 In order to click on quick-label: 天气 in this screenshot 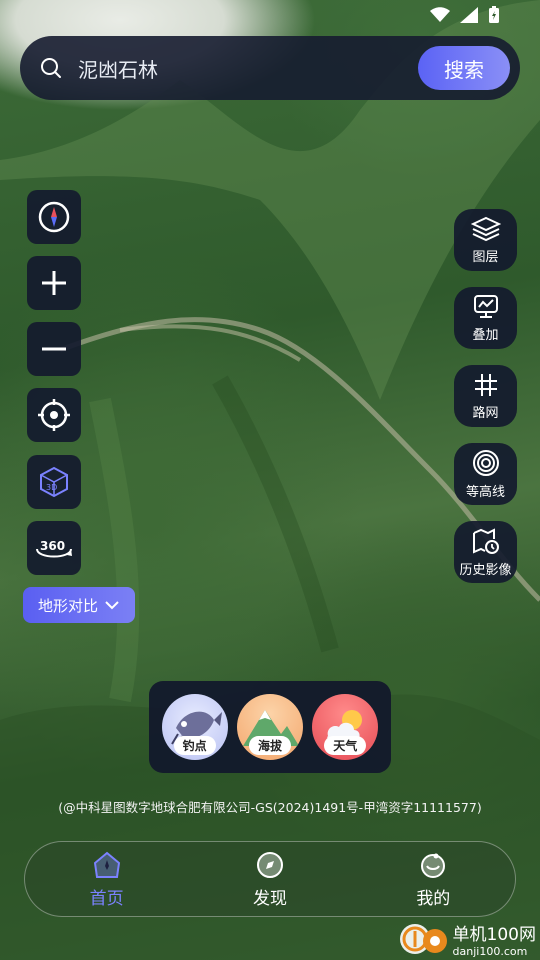, I will do `click(345, 745)`.